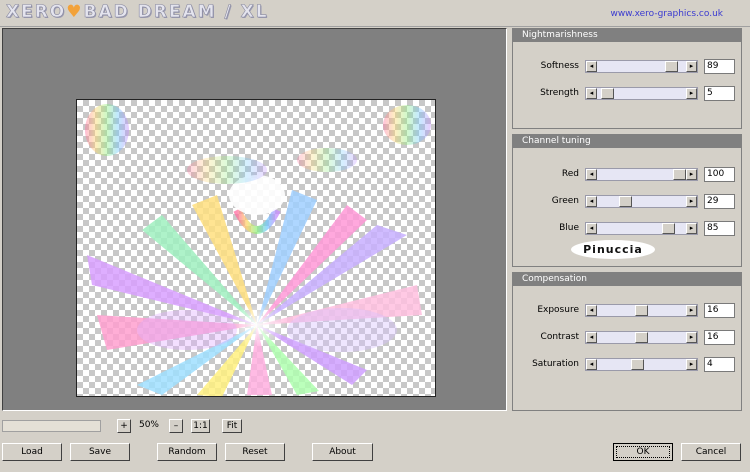  Describe the element at coordinates (591, 174) in the screenshot. I see `red-left-arrow-icon: ◂` at that location.